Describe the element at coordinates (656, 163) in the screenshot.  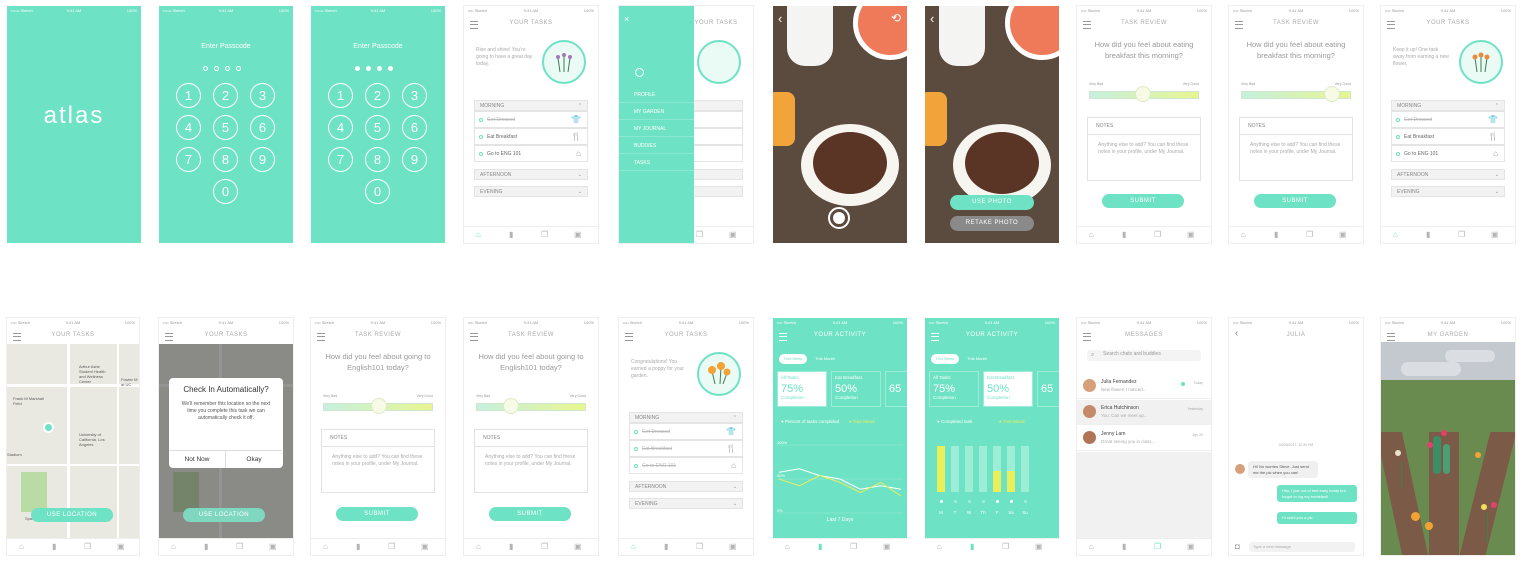
I see `menu-item-tasks: TASKS` at that location.